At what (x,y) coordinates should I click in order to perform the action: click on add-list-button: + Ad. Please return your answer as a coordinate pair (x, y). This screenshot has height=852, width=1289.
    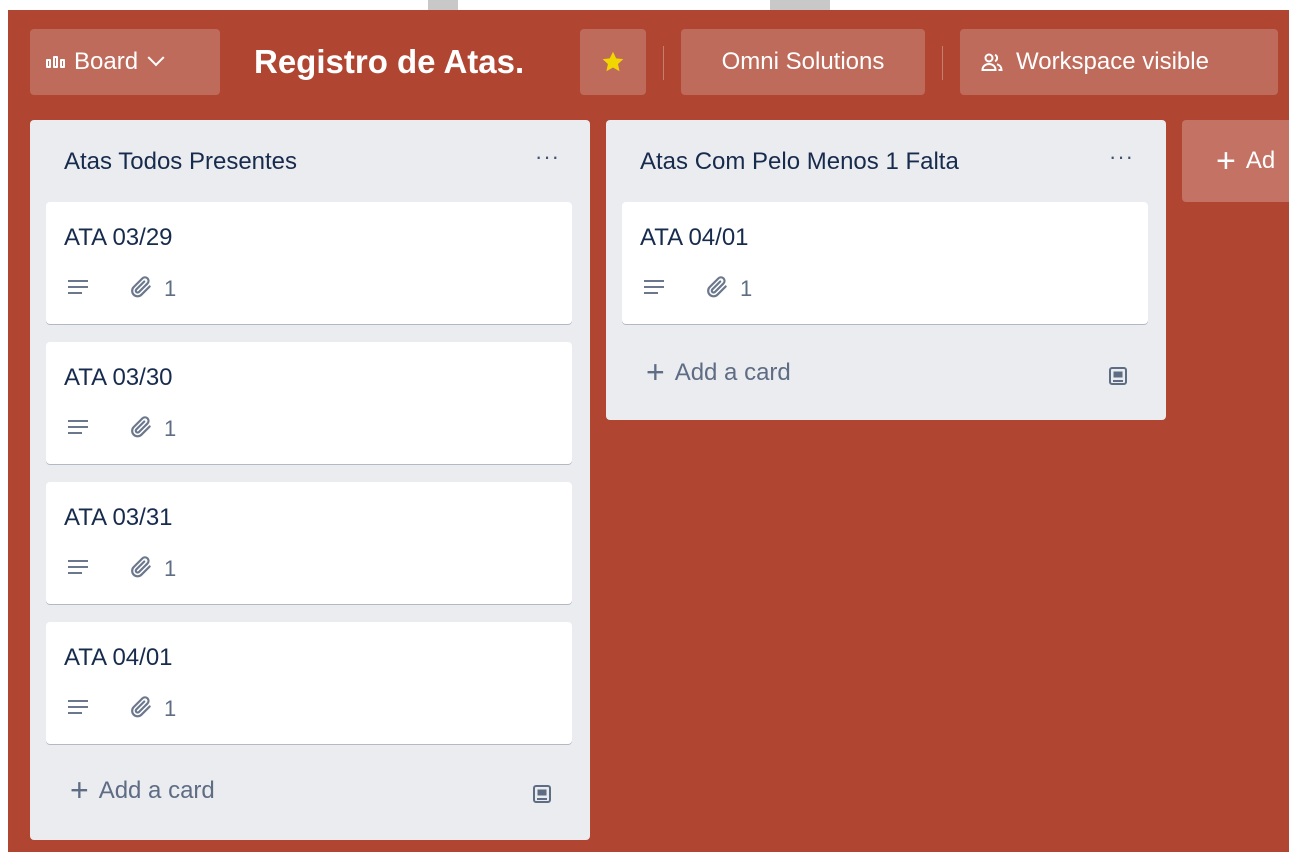
    Looking at the image, I should click on (1235, 161).